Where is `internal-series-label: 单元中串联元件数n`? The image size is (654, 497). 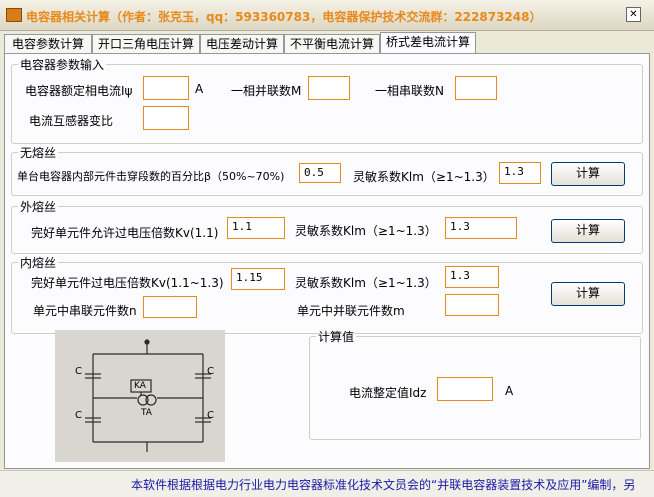 internal-series-label: 单元中串联元件数n is located at coordinates (85, 311).